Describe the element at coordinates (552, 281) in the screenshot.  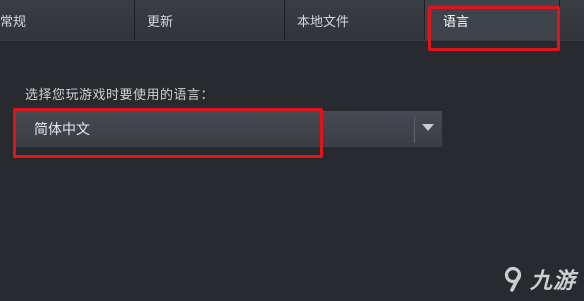
I see `watermark-text: 九游` at that location.